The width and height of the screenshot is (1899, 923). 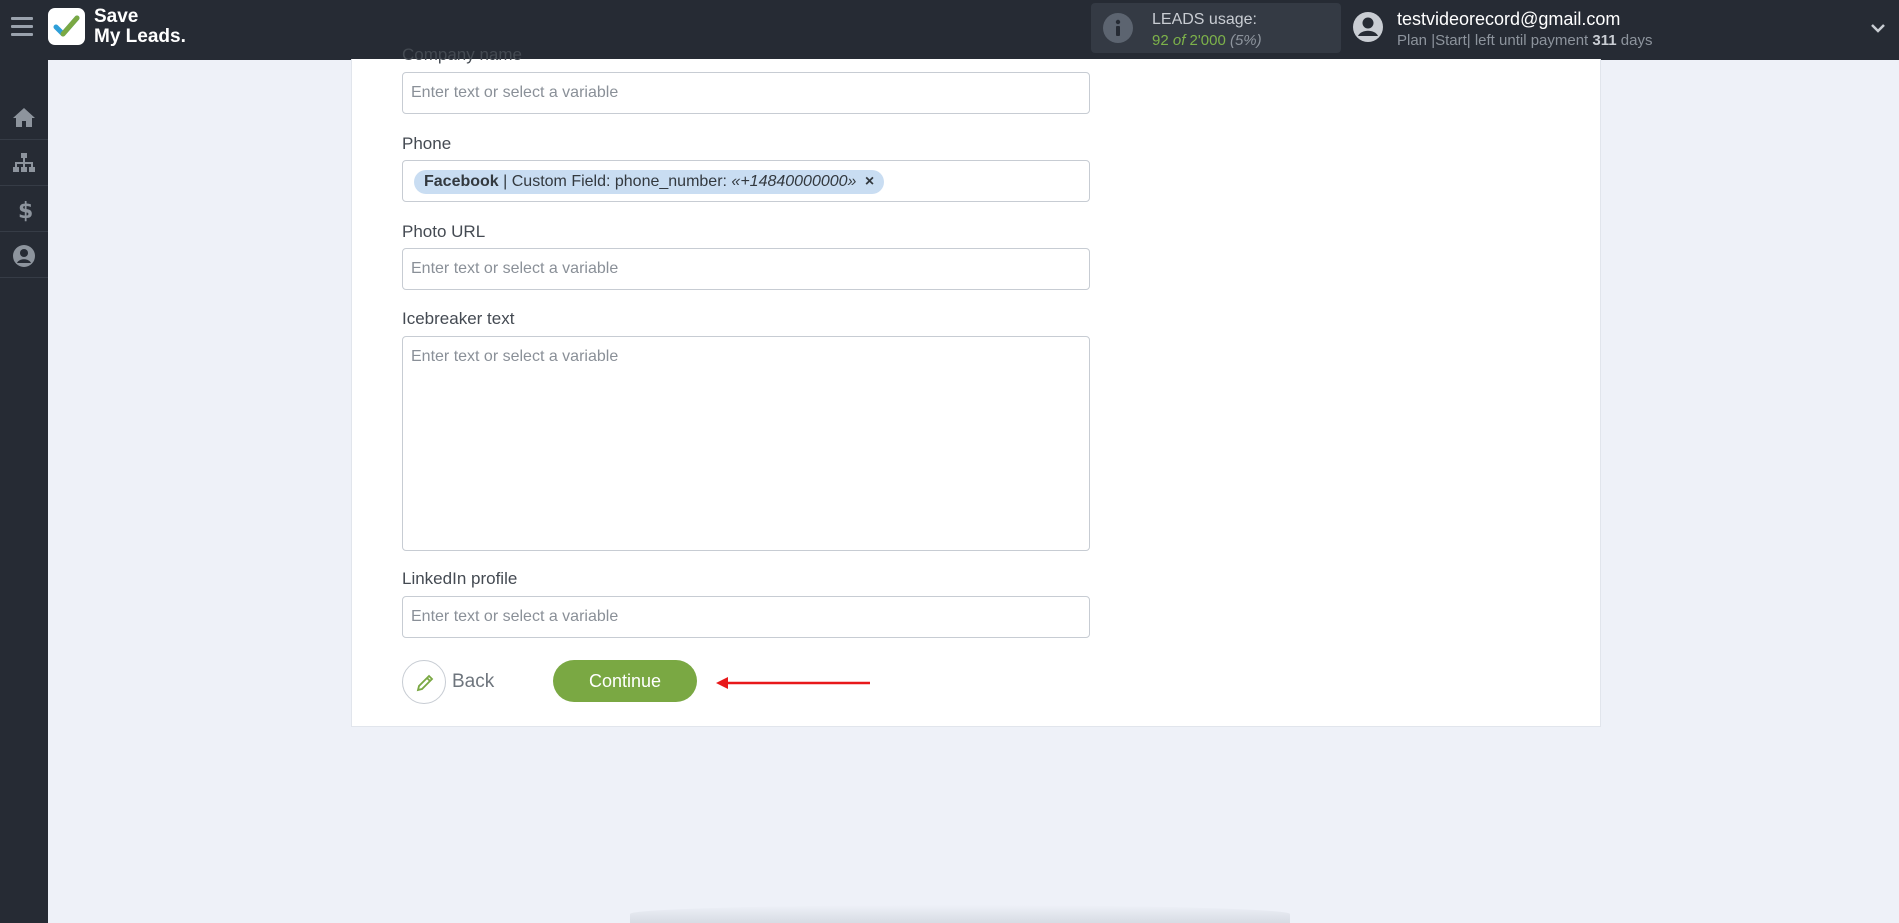 What do you see at coordinates (625, 681) in the screenshot?
I see `continue-button: Continue` at bounding box center [625, 681].